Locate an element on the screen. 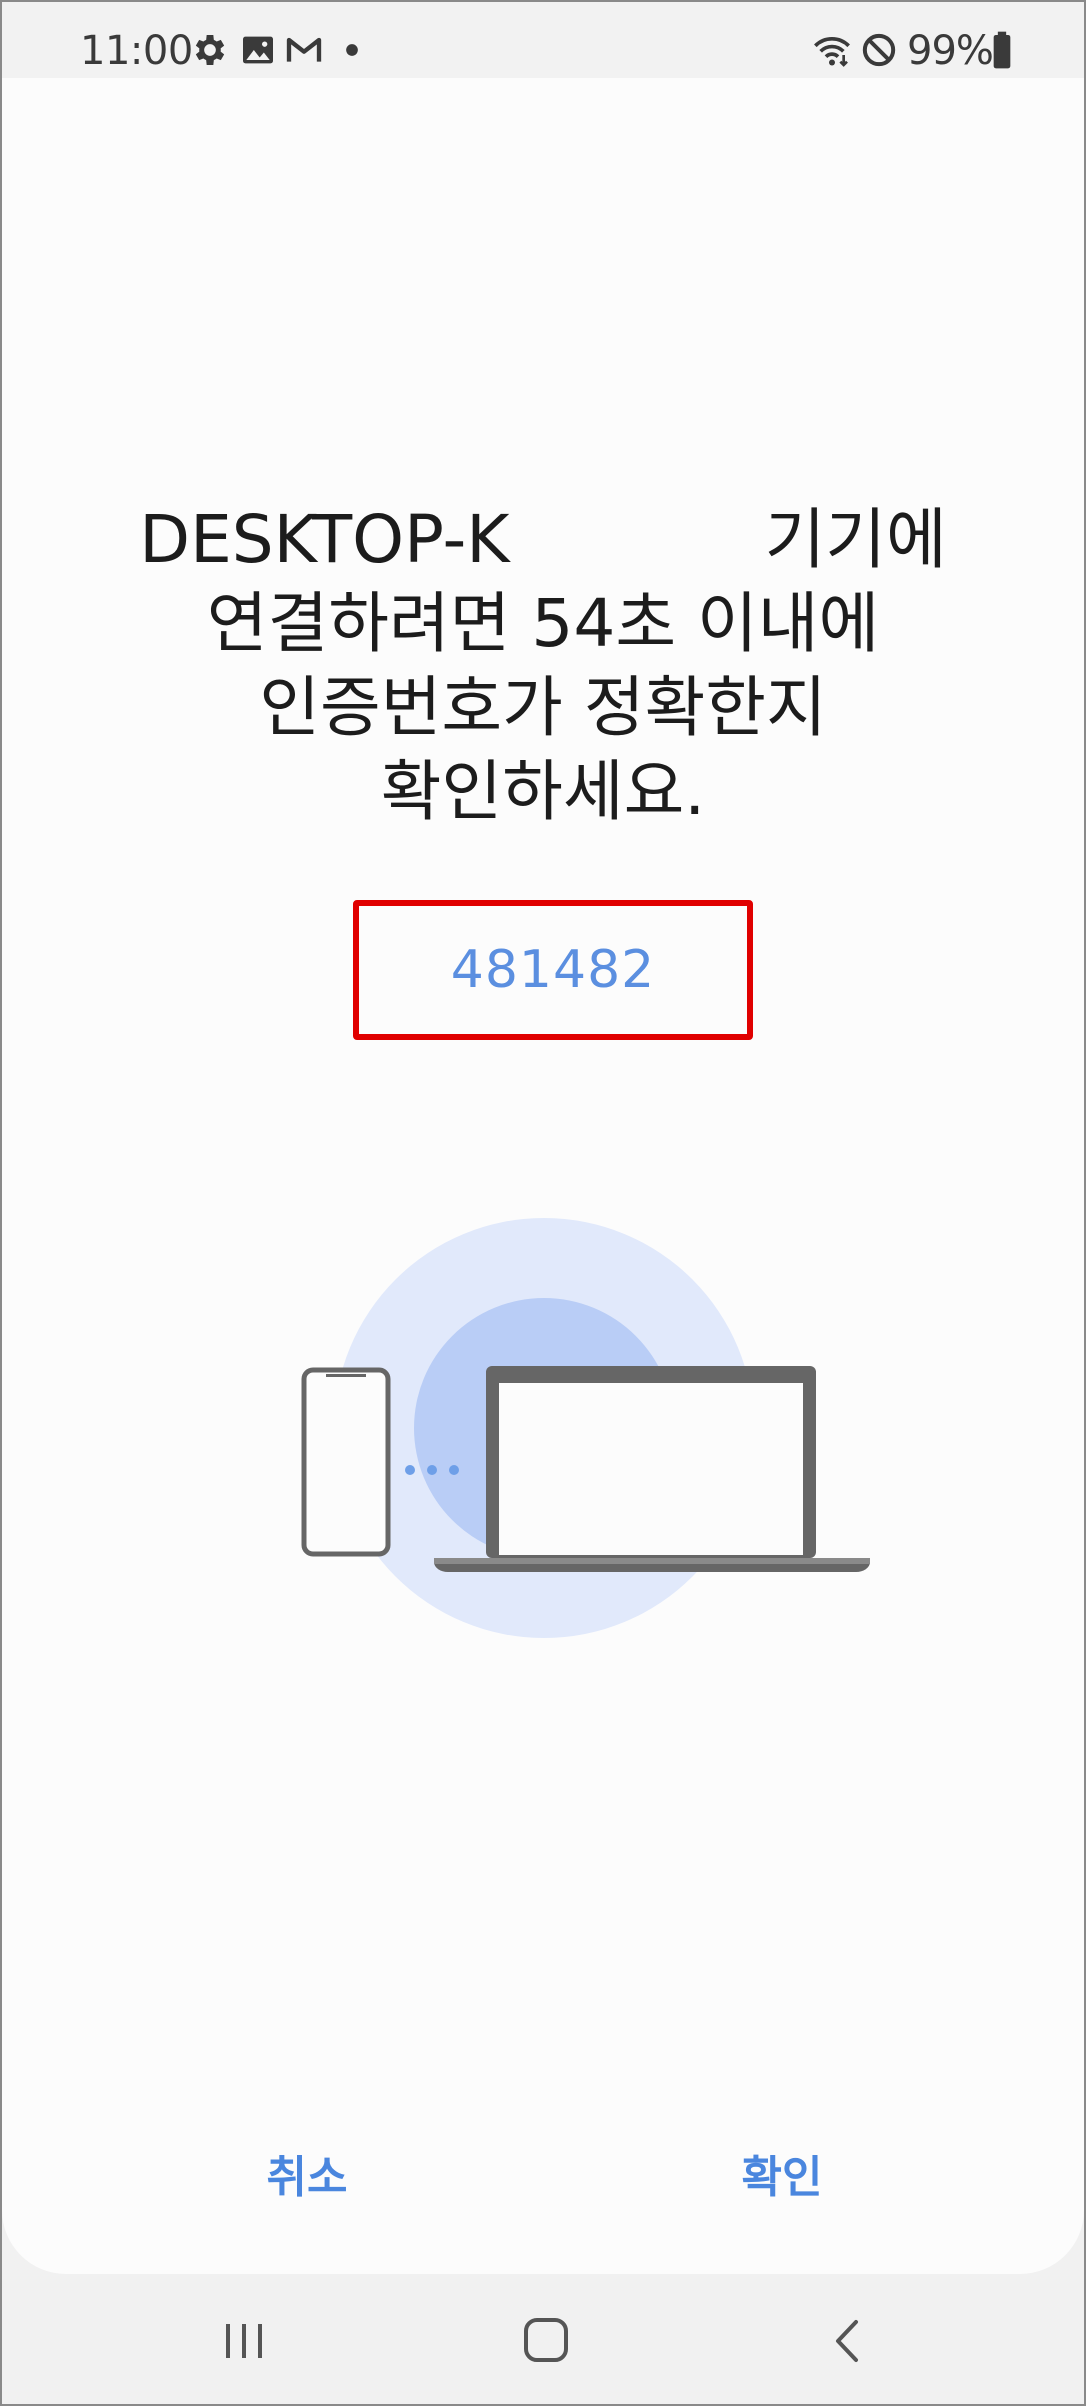 Image resolution: width=1086 pixels, height=2406 pixels. navigation-bar is located at coordinates (543, 2339).